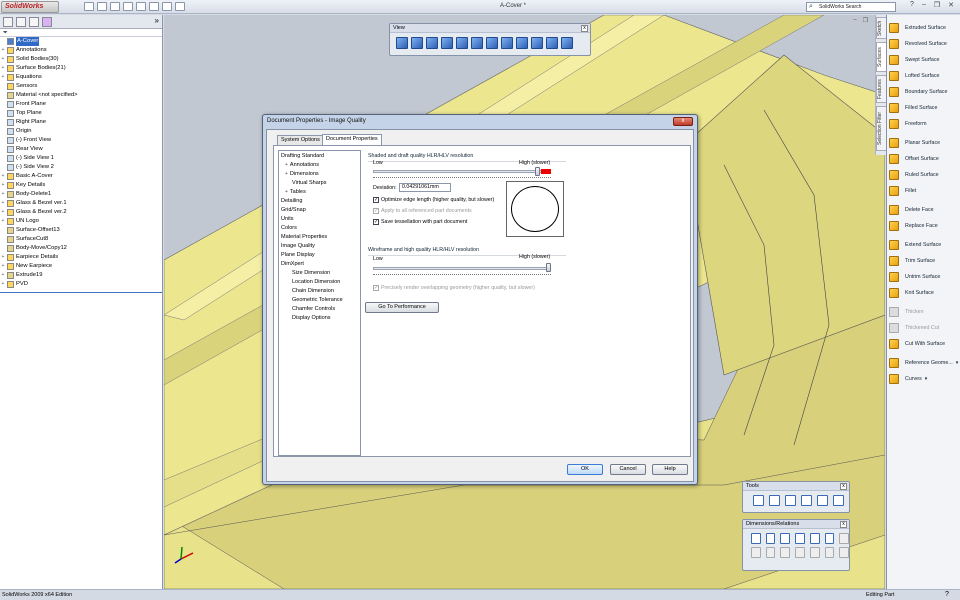 This screenshot has height=600, width=960. Describe the element at coordinates (585, 469) in the screenshot. I see `ok-button: OK` at that location.